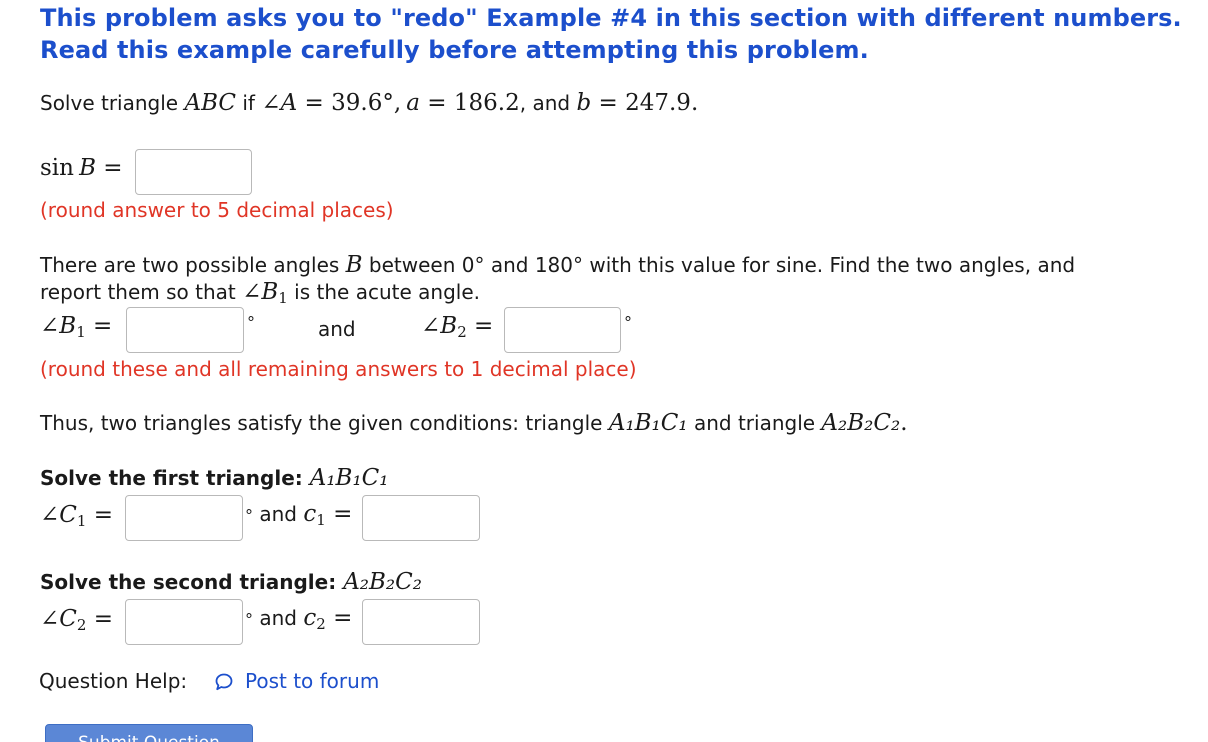 This screenshot has width=1208, height=742. I want to click on angle-a-var: A, so click(289, 103).